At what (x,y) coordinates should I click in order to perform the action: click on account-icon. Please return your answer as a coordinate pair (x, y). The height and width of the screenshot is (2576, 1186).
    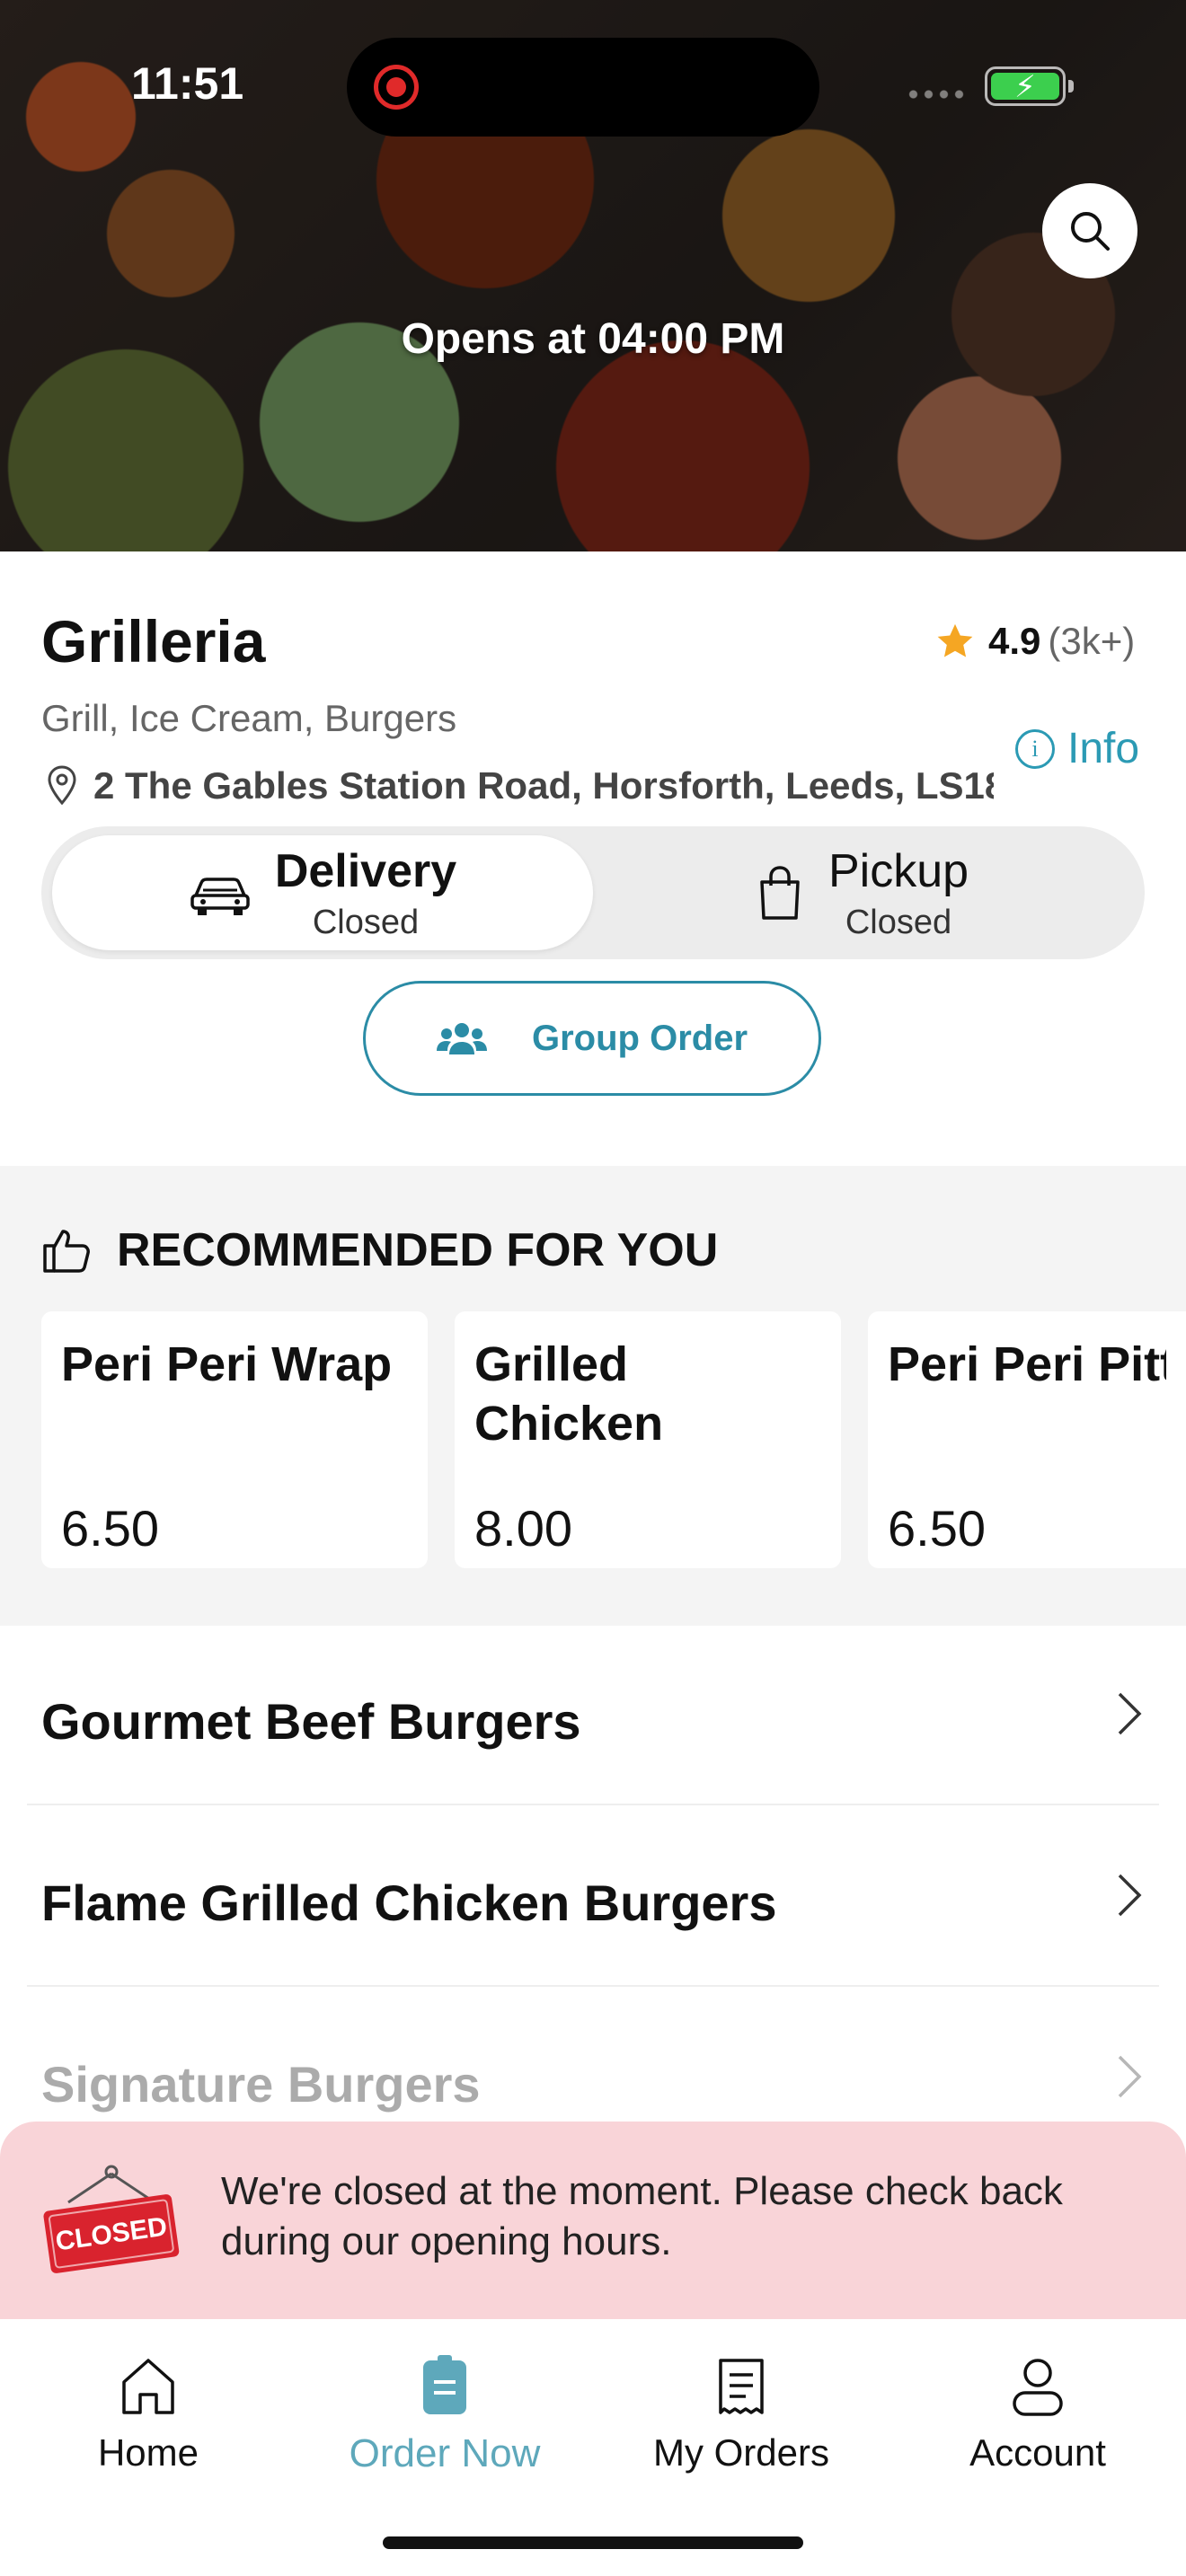
    Looking at the image, I should click on (1038, 2387).